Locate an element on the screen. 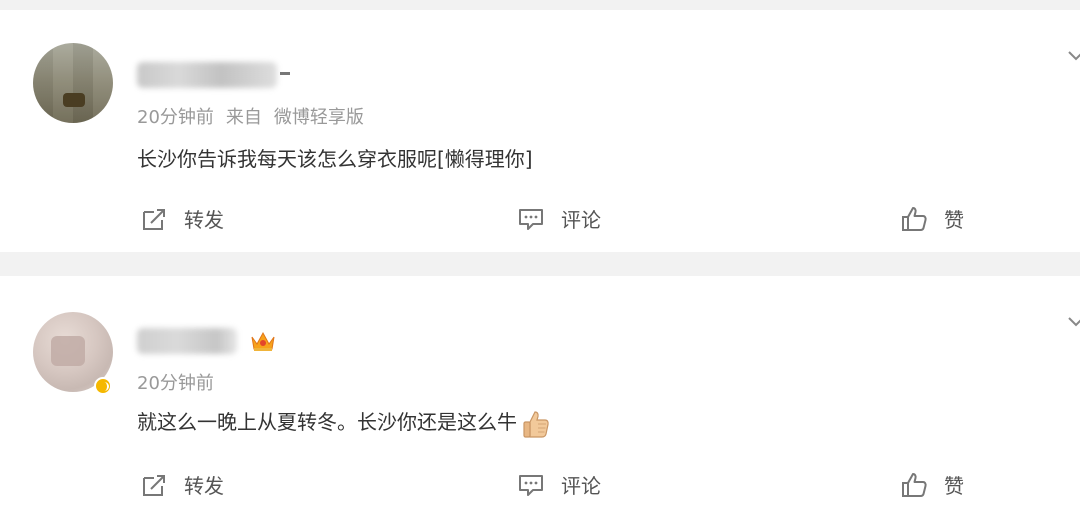  avatar is located at coordinates (73, 83).